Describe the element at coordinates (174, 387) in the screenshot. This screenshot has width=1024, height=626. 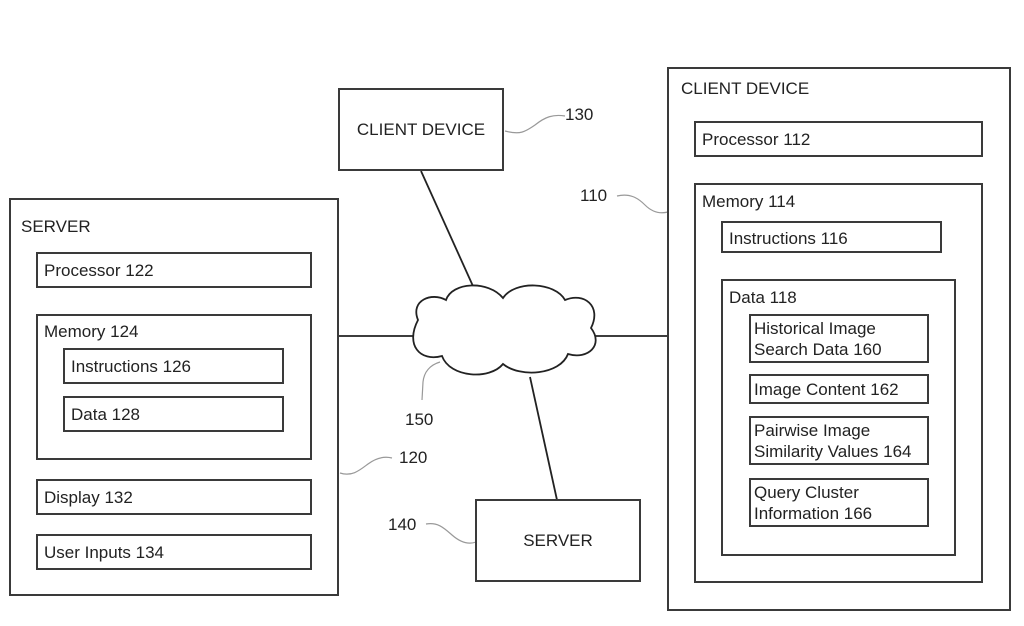
I see `memory-124: Memory 124` at that location.